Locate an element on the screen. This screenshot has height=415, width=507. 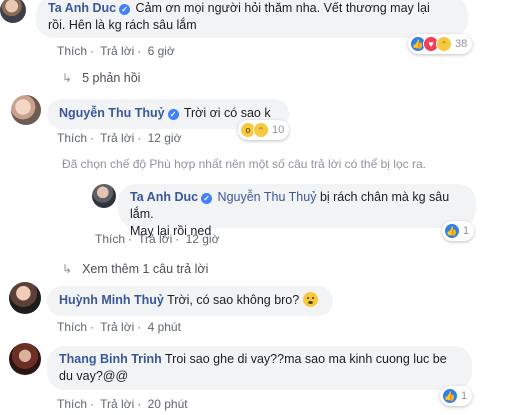
reaction-summary: o ᵔ 10 is located at coordinates (264, 130).